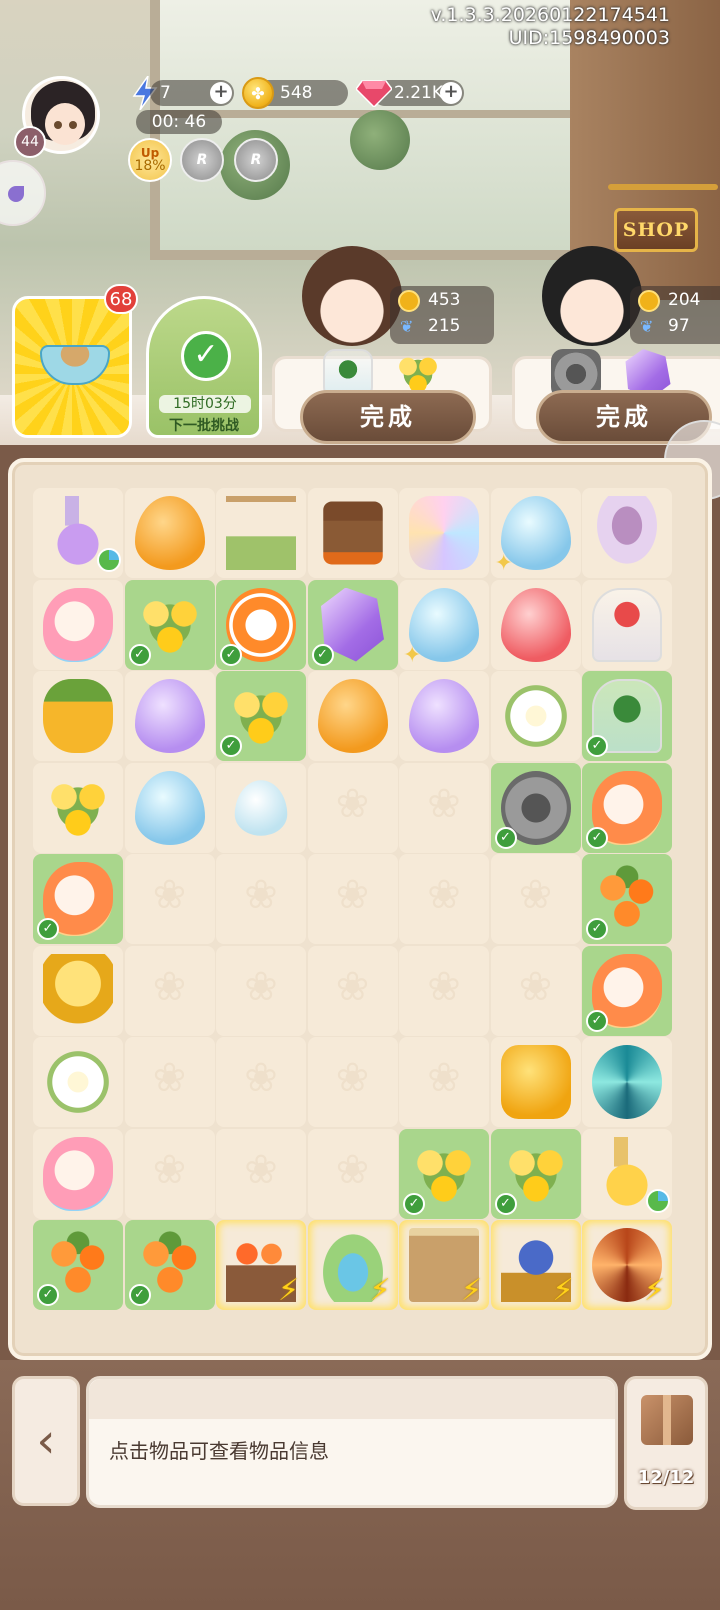 The image size is (720, 1610). I want to click on mushroom-jar-icon, so click(627, 624).